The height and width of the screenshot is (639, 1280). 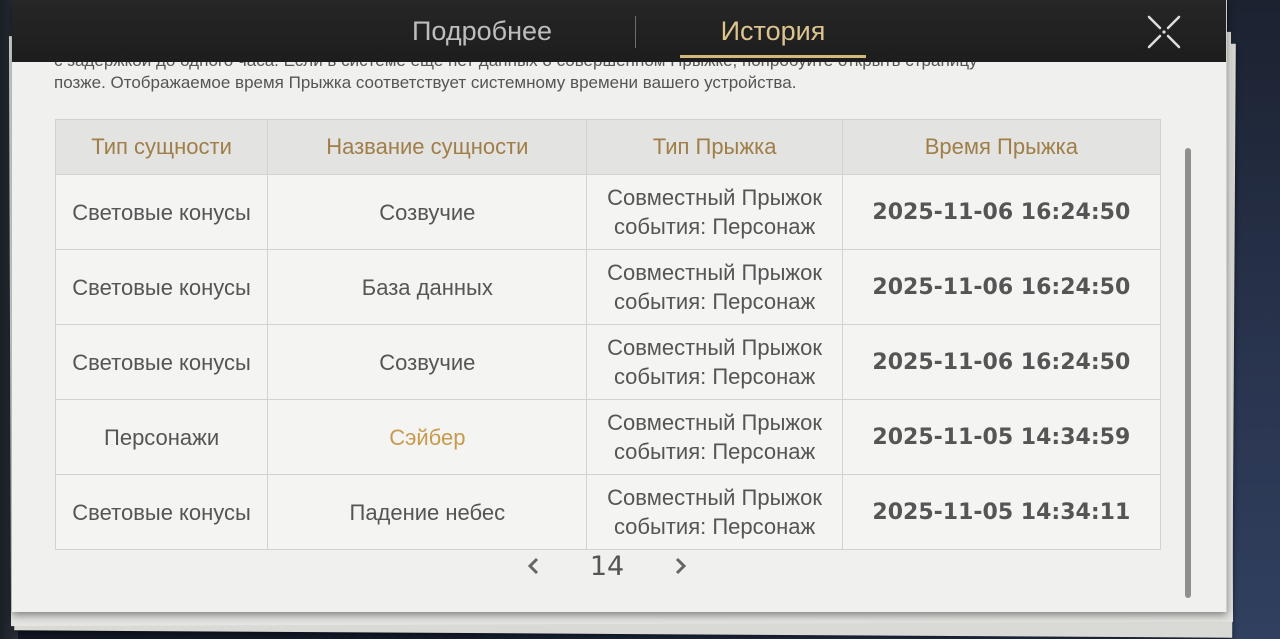 I want to click on tab-history-label: История, so click(x=773, y=30).